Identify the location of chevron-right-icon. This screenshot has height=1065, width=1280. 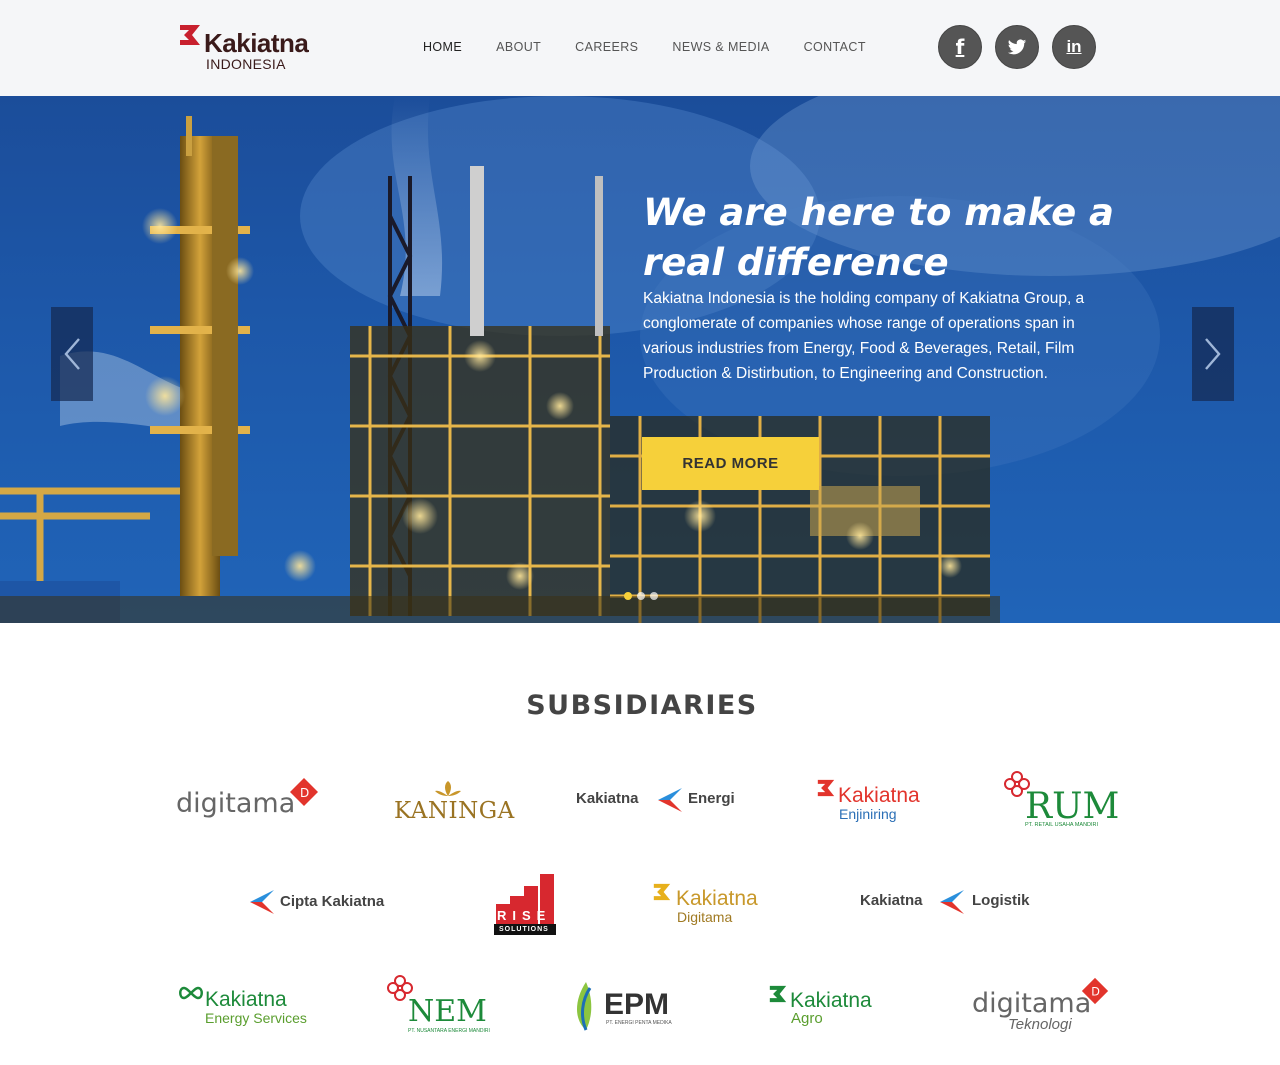
(1213, 354).